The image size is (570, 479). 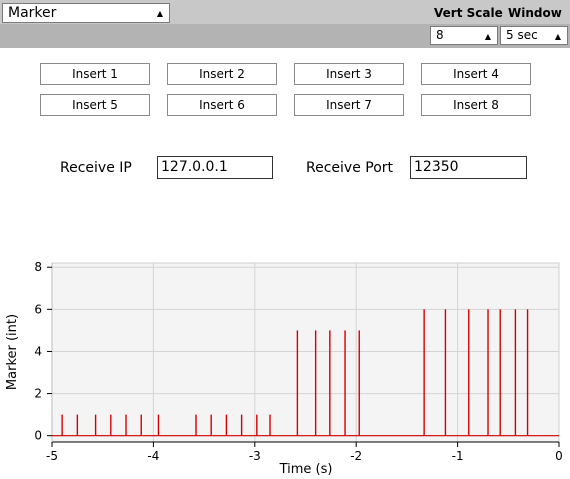 What do you see at coordinates (559, 456) in the screenshot?
I see `x-tick-label: 0` at bounding box center [559, 456].